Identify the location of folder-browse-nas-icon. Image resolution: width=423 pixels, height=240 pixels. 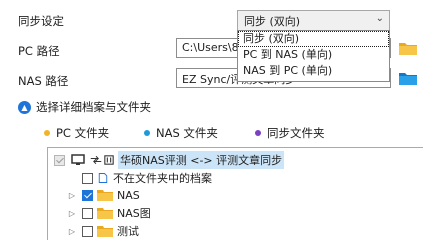
(408, 78).